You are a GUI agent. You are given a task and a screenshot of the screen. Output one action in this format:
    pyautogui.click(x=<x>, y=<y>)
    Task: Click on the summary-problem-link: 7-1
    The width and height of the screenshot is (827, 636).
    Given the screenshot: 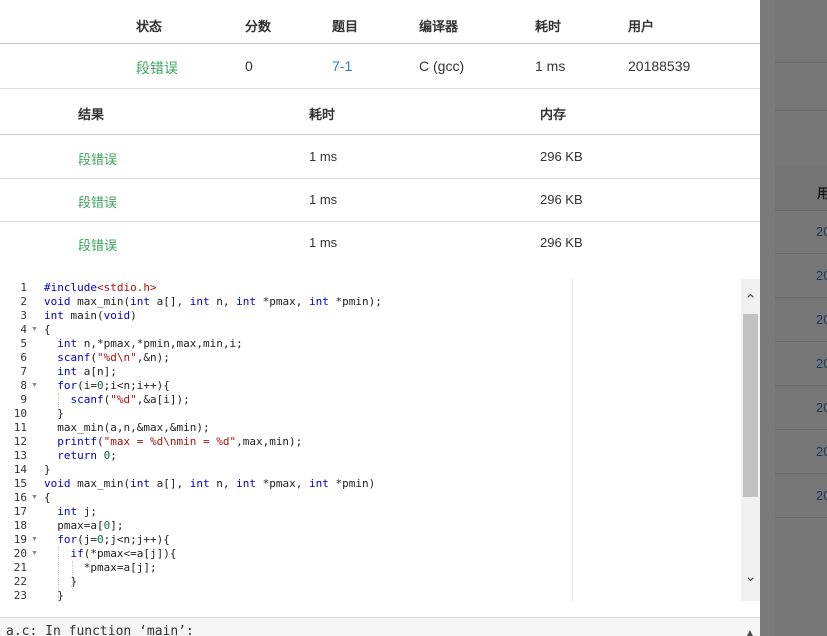 What is the action you would take?
    pyautogui.click(x=342, y=66)
    